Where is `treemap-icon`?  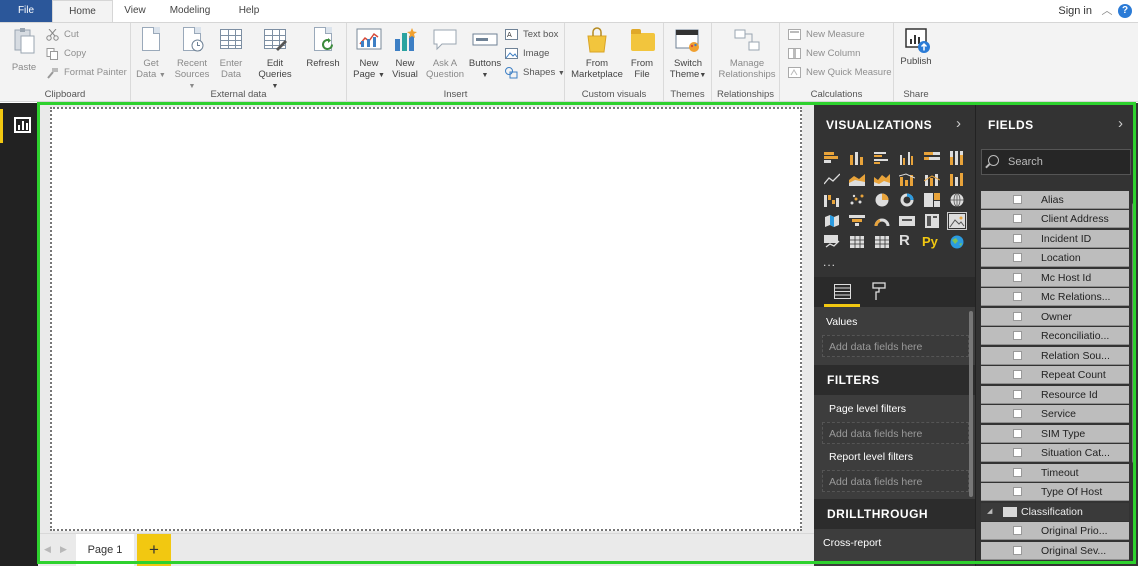 treemap-icon is located at coordinates (932, 200).